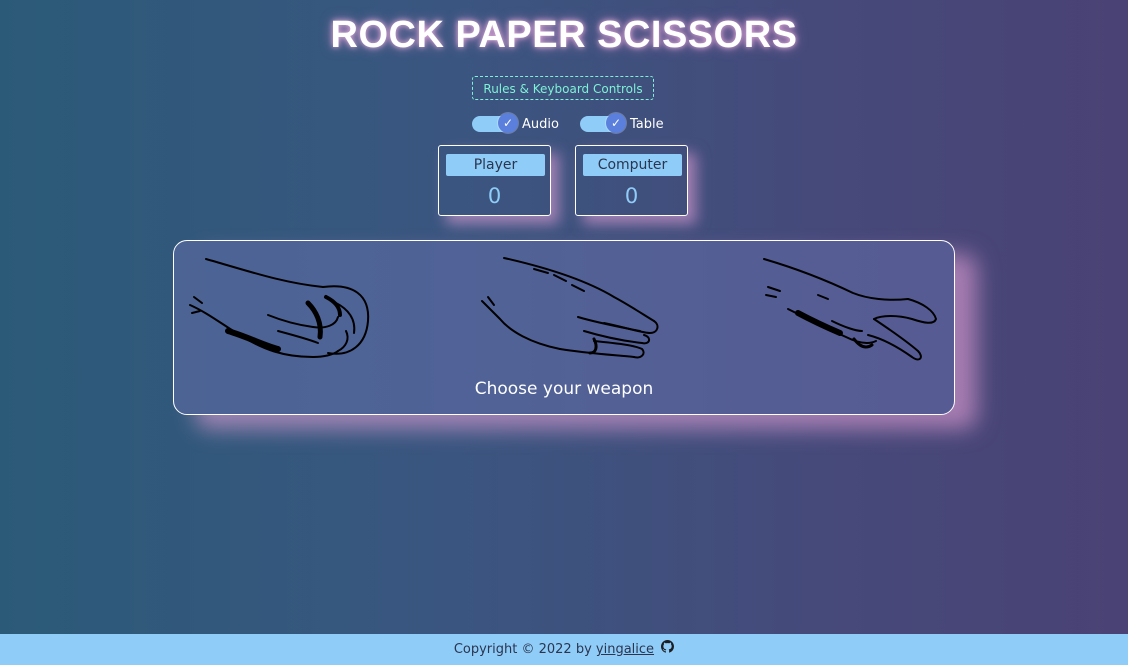  What do you see at coordinates (564, 389) in the screenshot?
I see `choose-weapon-prompt: Choose your weapon` at bounding box center [564, 389].